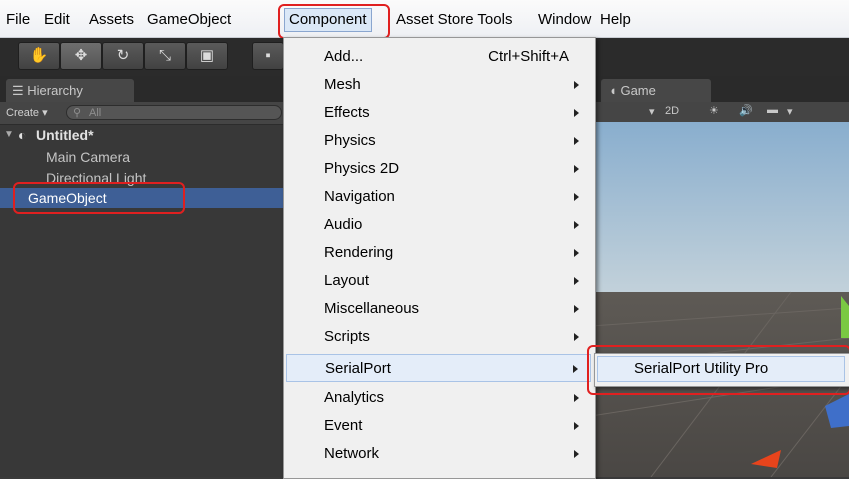  What do you see at coordinates (65, 135) in the screenshot?
I see `scene-name: Untitled*` at bounding box center [65, 135].